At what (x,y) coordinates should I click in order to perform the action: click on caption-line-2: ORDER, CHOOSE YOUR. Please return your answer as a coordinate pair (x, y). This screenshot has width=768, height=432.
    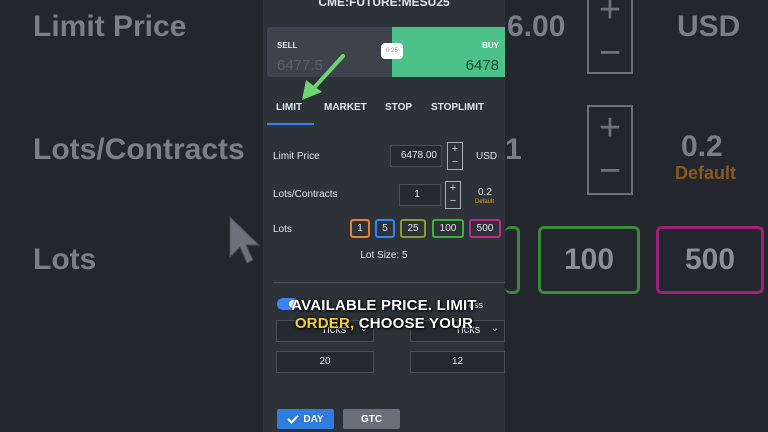
    Looking at the image, I should click on (384, 323).